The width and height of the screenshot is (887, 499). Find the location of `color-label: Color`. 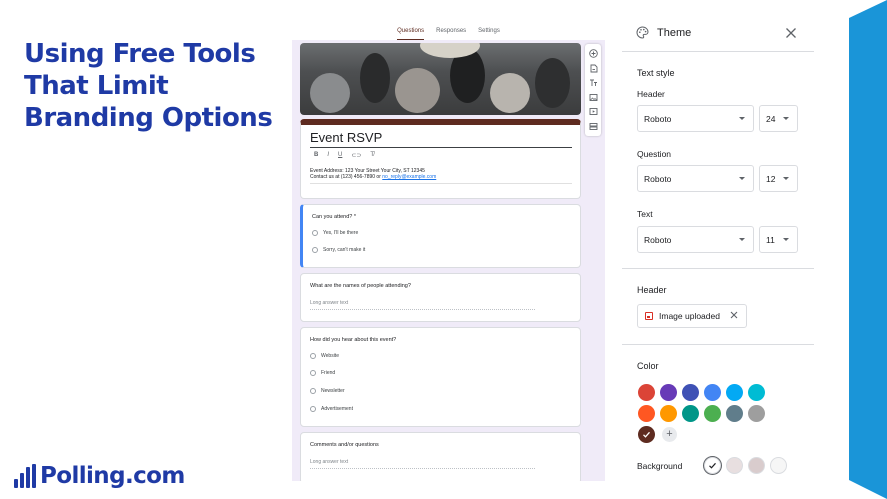

color-label: Color is located at coordinates (648, 366).